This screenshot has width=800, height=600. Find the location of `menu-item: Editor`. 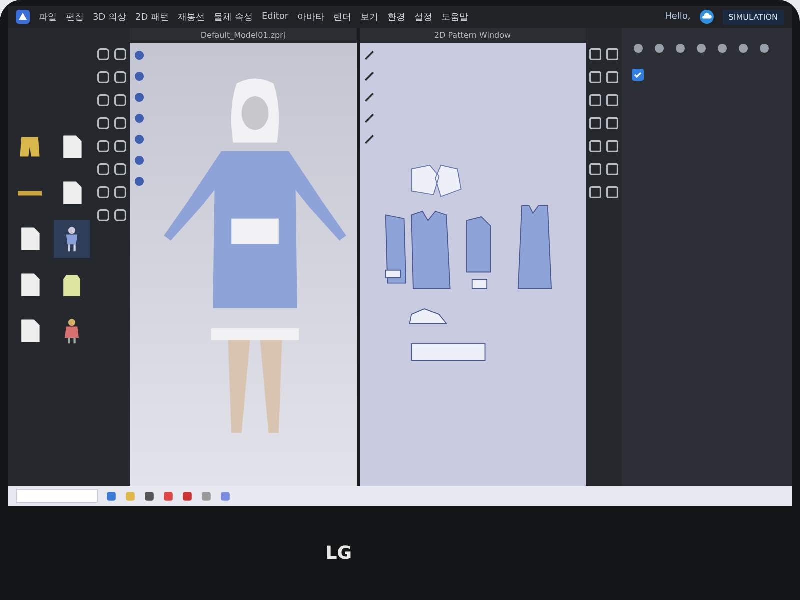

menu-item: Editor is located at coordinates (275, 17).